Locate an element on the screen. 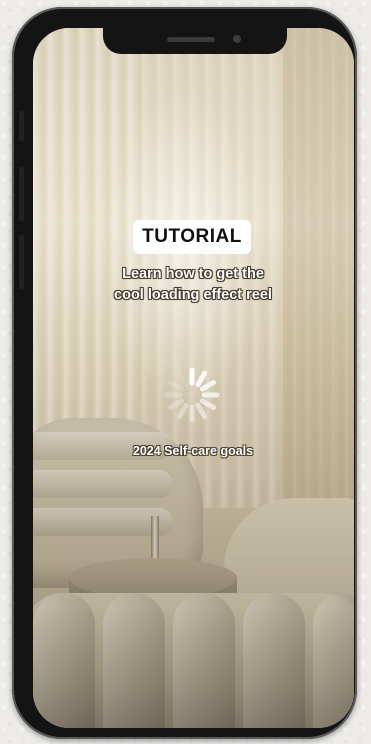 The image size is (371, 744). bottom-shade is located at coordinates (193, 668).